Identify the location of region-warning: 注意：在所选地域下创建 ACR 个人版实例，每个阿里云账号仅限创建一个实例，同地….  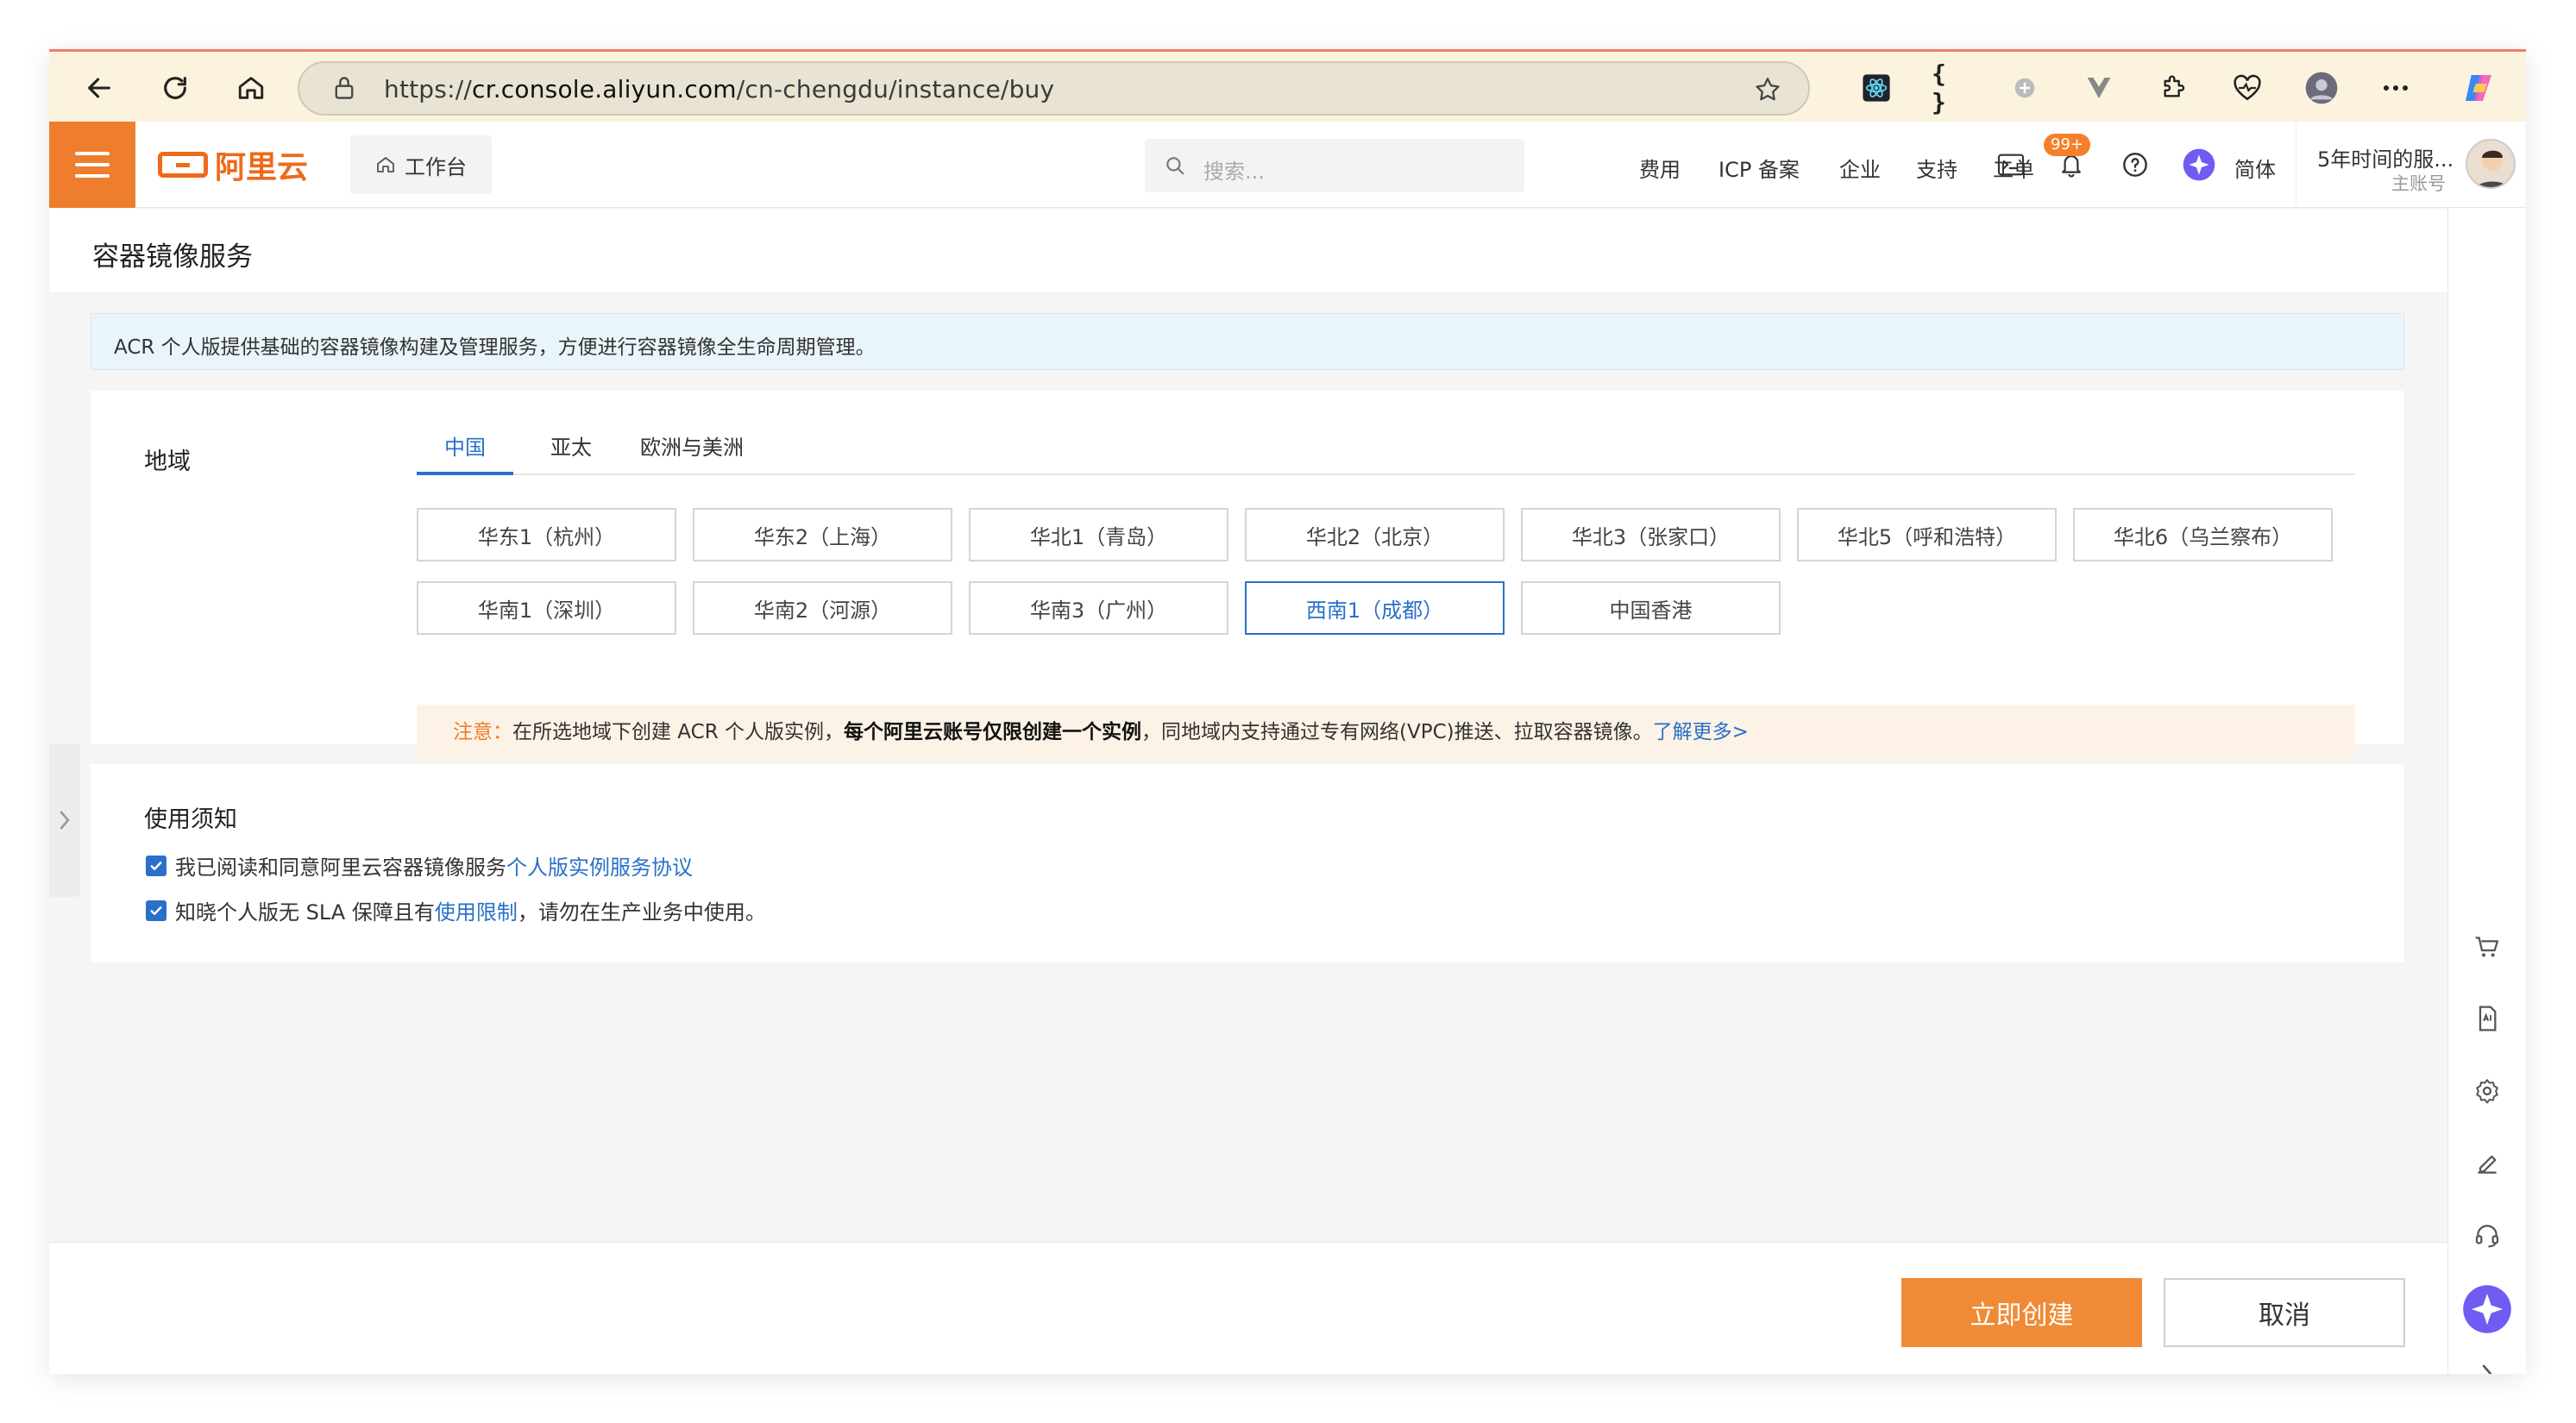
(1386, 733).